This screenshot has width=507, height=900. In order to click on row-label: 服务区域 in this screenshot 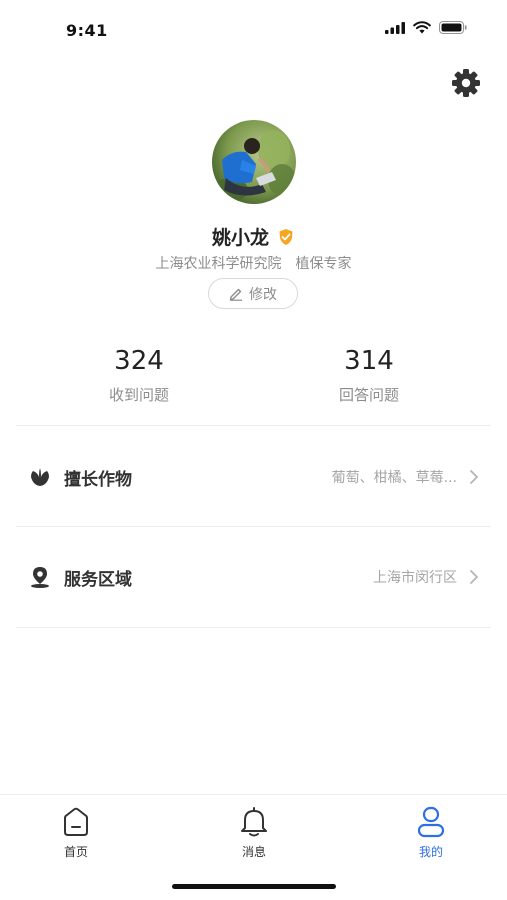, I will do `click(98, 579)`.